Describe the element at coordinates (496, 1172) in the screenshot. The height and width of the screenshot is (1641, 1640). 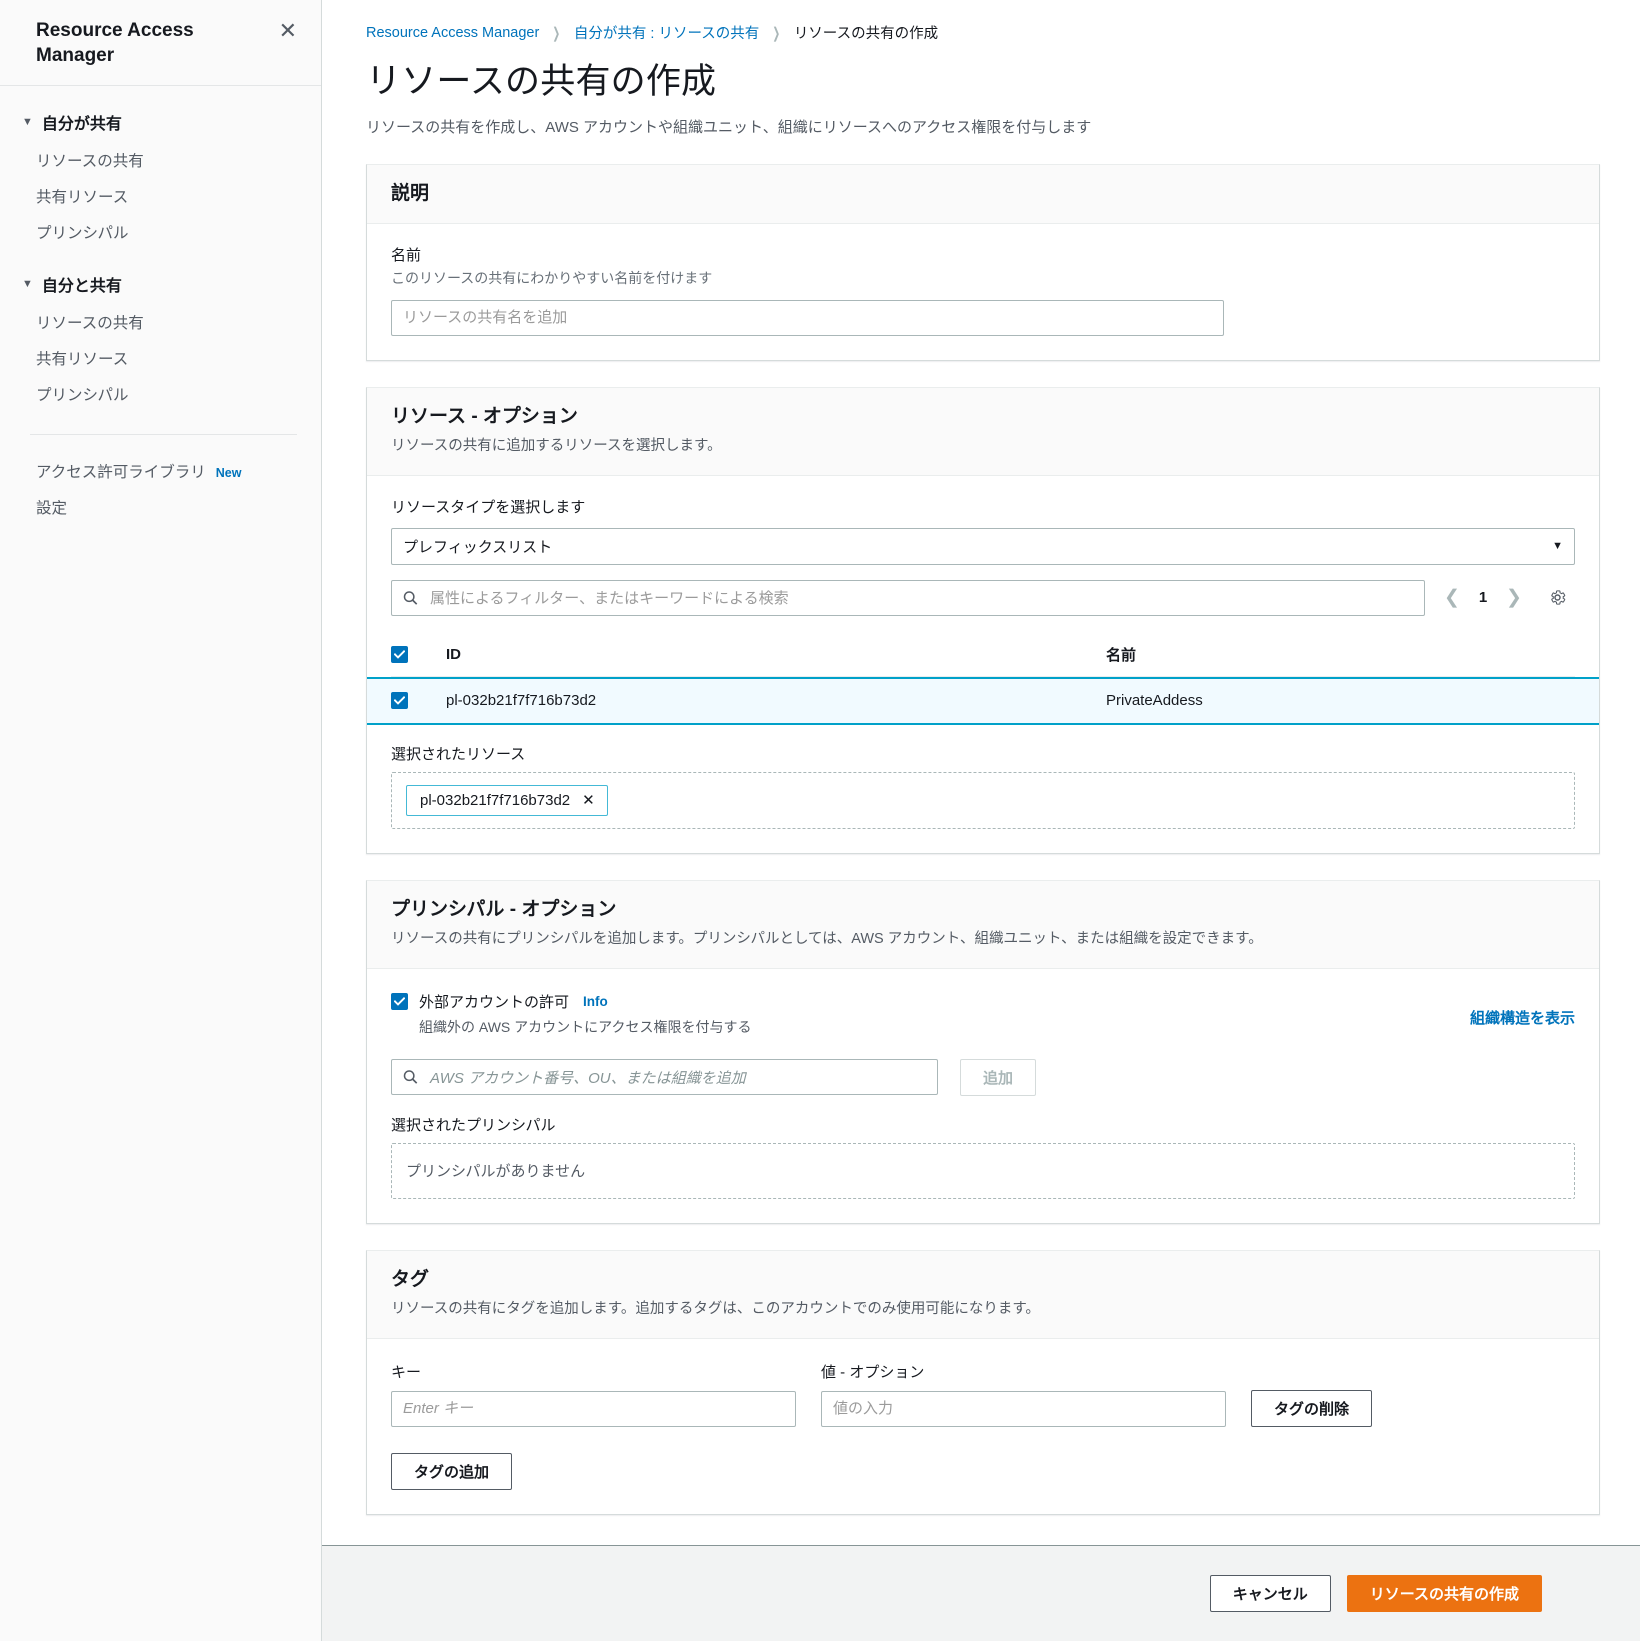
I see `no-principals-message: プリンシパルがありません` at that location.